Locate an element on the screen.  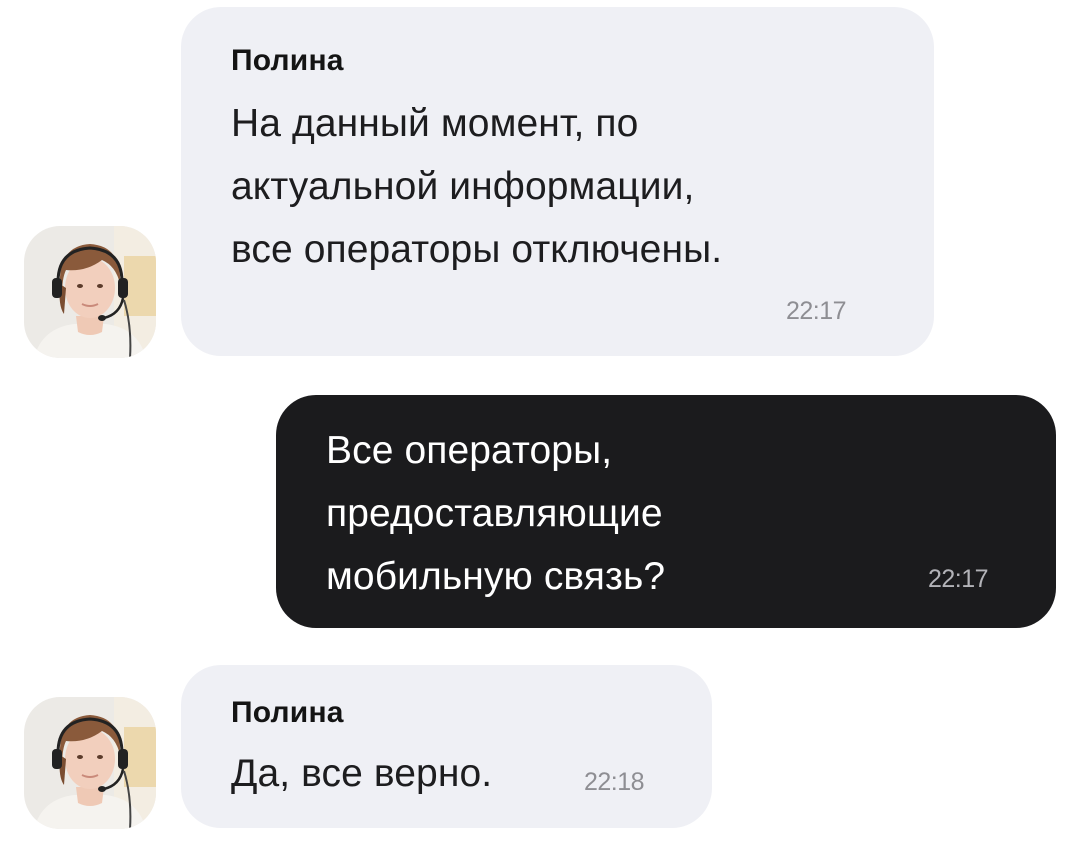
message-text-line: Все операторы, is located at coordinates (469, 450).